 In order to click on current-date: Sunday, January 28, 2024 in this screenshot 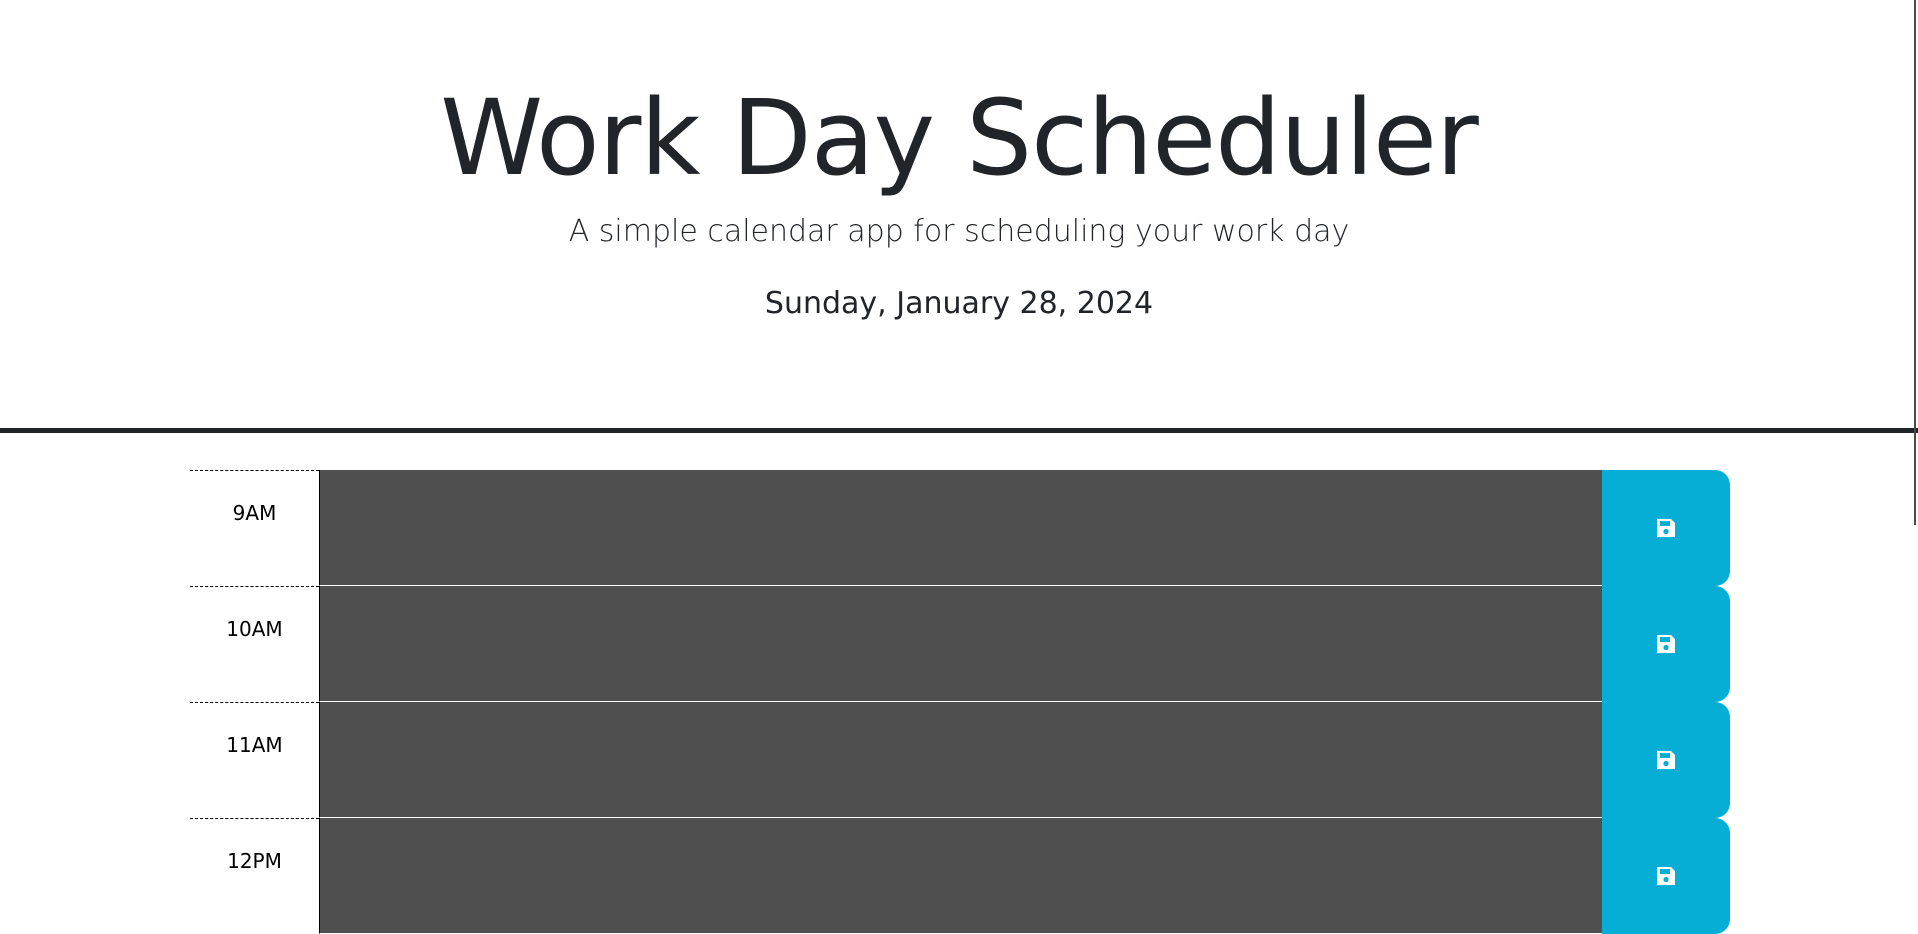, I will do `click(959, 303)`.